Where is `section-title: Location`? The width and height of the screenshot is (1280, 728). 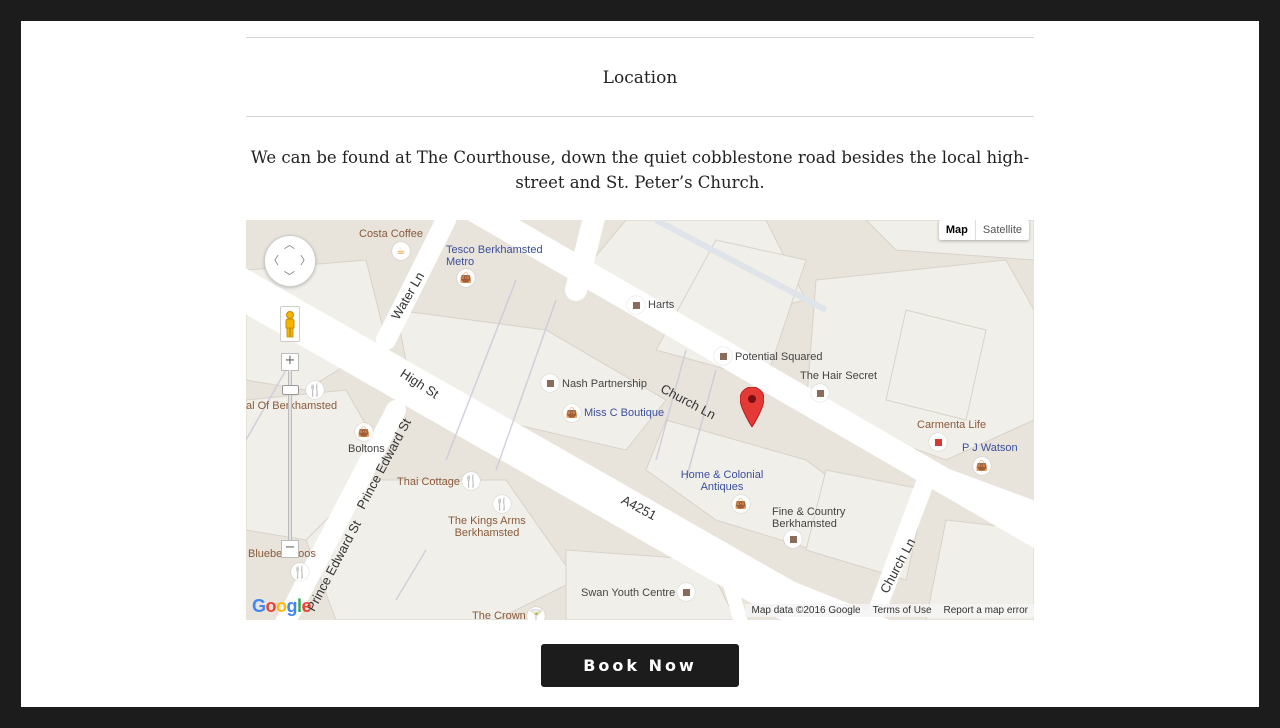
section-title: Location is located at coordinates (640, 78).